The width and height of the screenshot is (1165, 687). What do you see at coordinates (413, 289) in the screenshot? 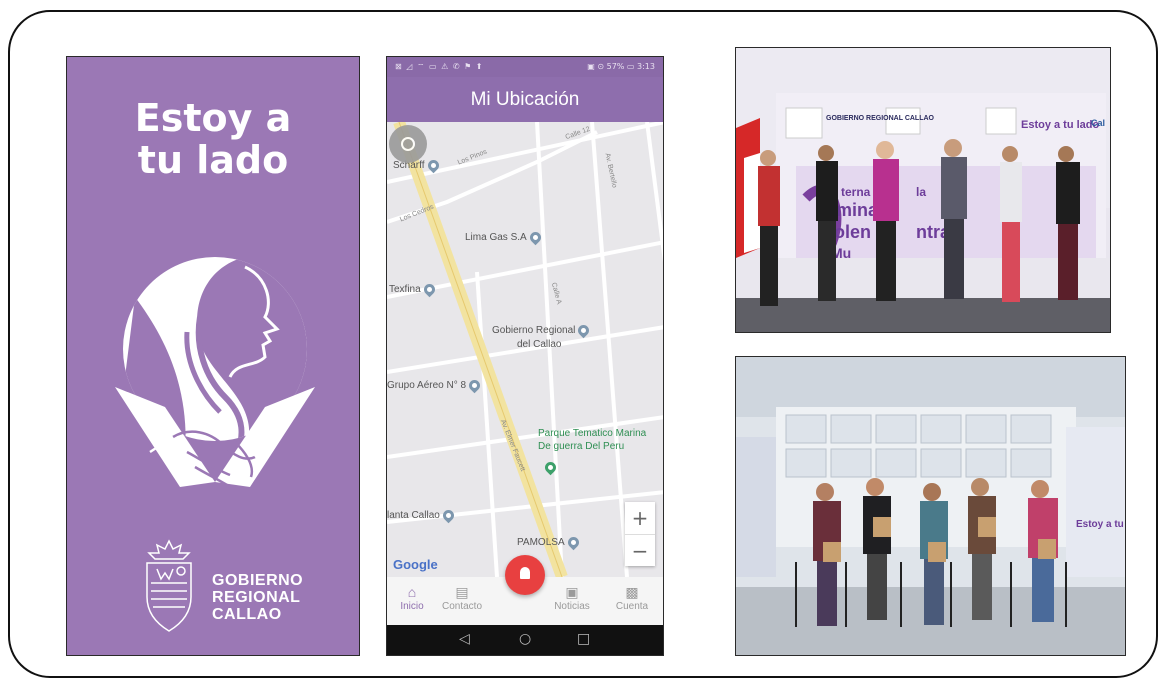
I see `map-label-texfina: Texfina` at bounding box center [413, 289].